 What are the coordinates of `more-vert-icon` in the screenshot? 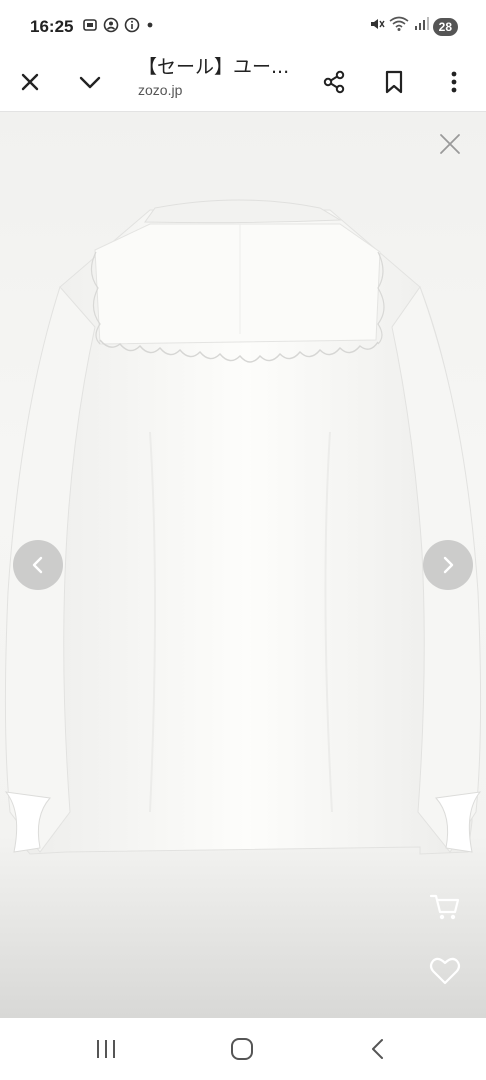 It's located at (454, 82).